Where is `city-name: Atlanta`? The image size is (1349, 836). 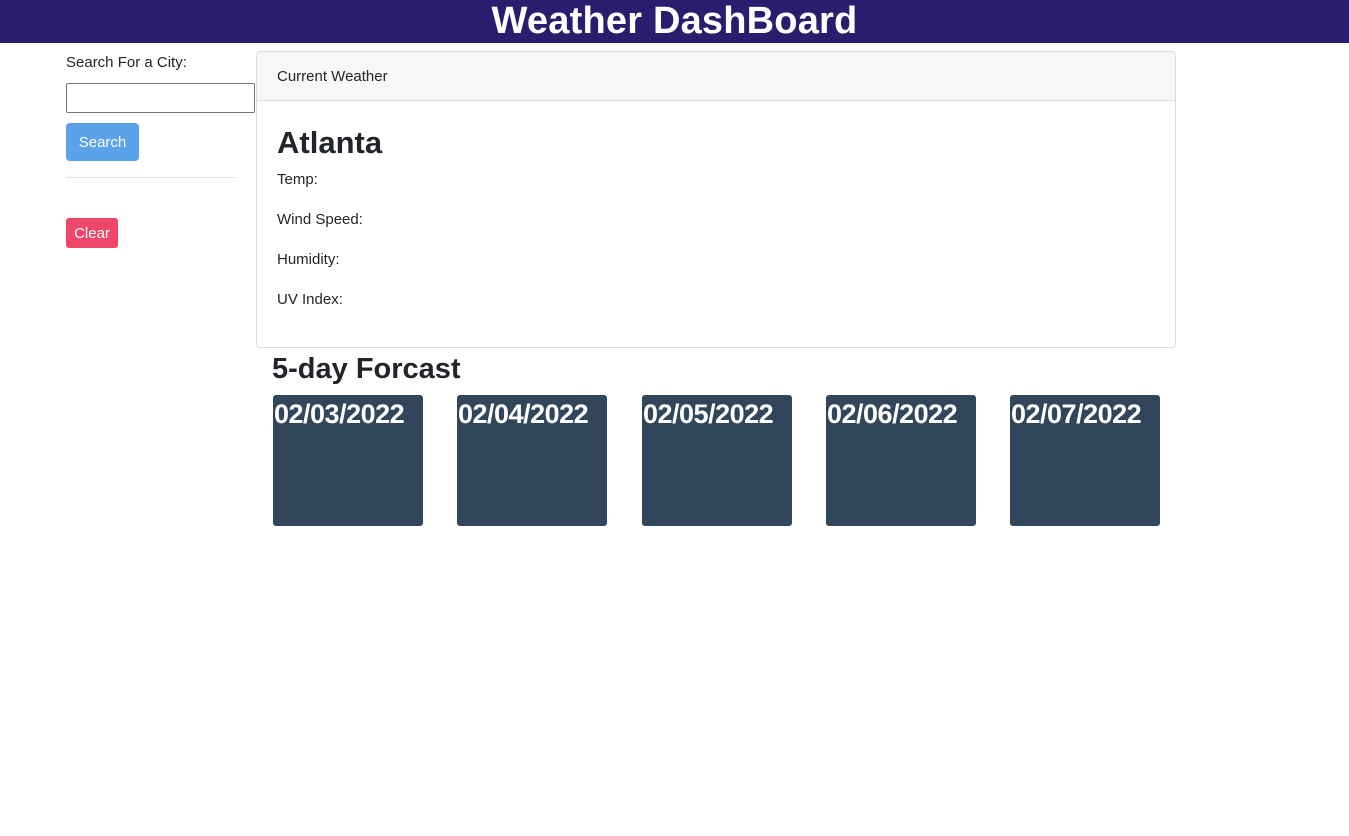
city-name: Atlanta is located at coordinates (330, 142).